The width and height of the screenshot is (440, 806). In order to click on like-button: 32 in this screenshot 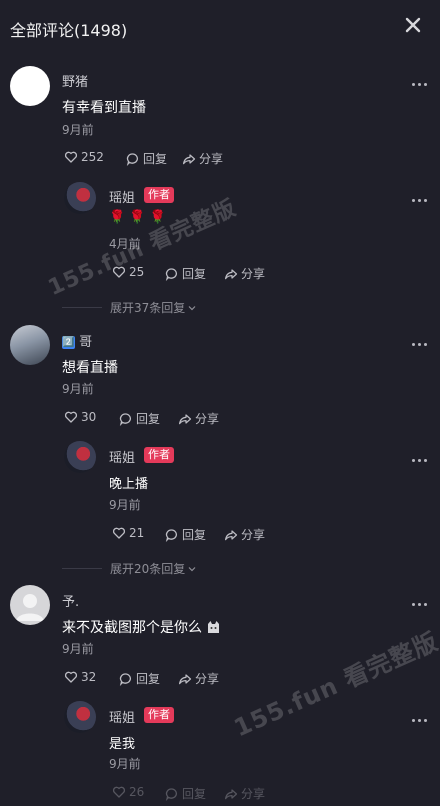, I will do `click(80, 677)`.